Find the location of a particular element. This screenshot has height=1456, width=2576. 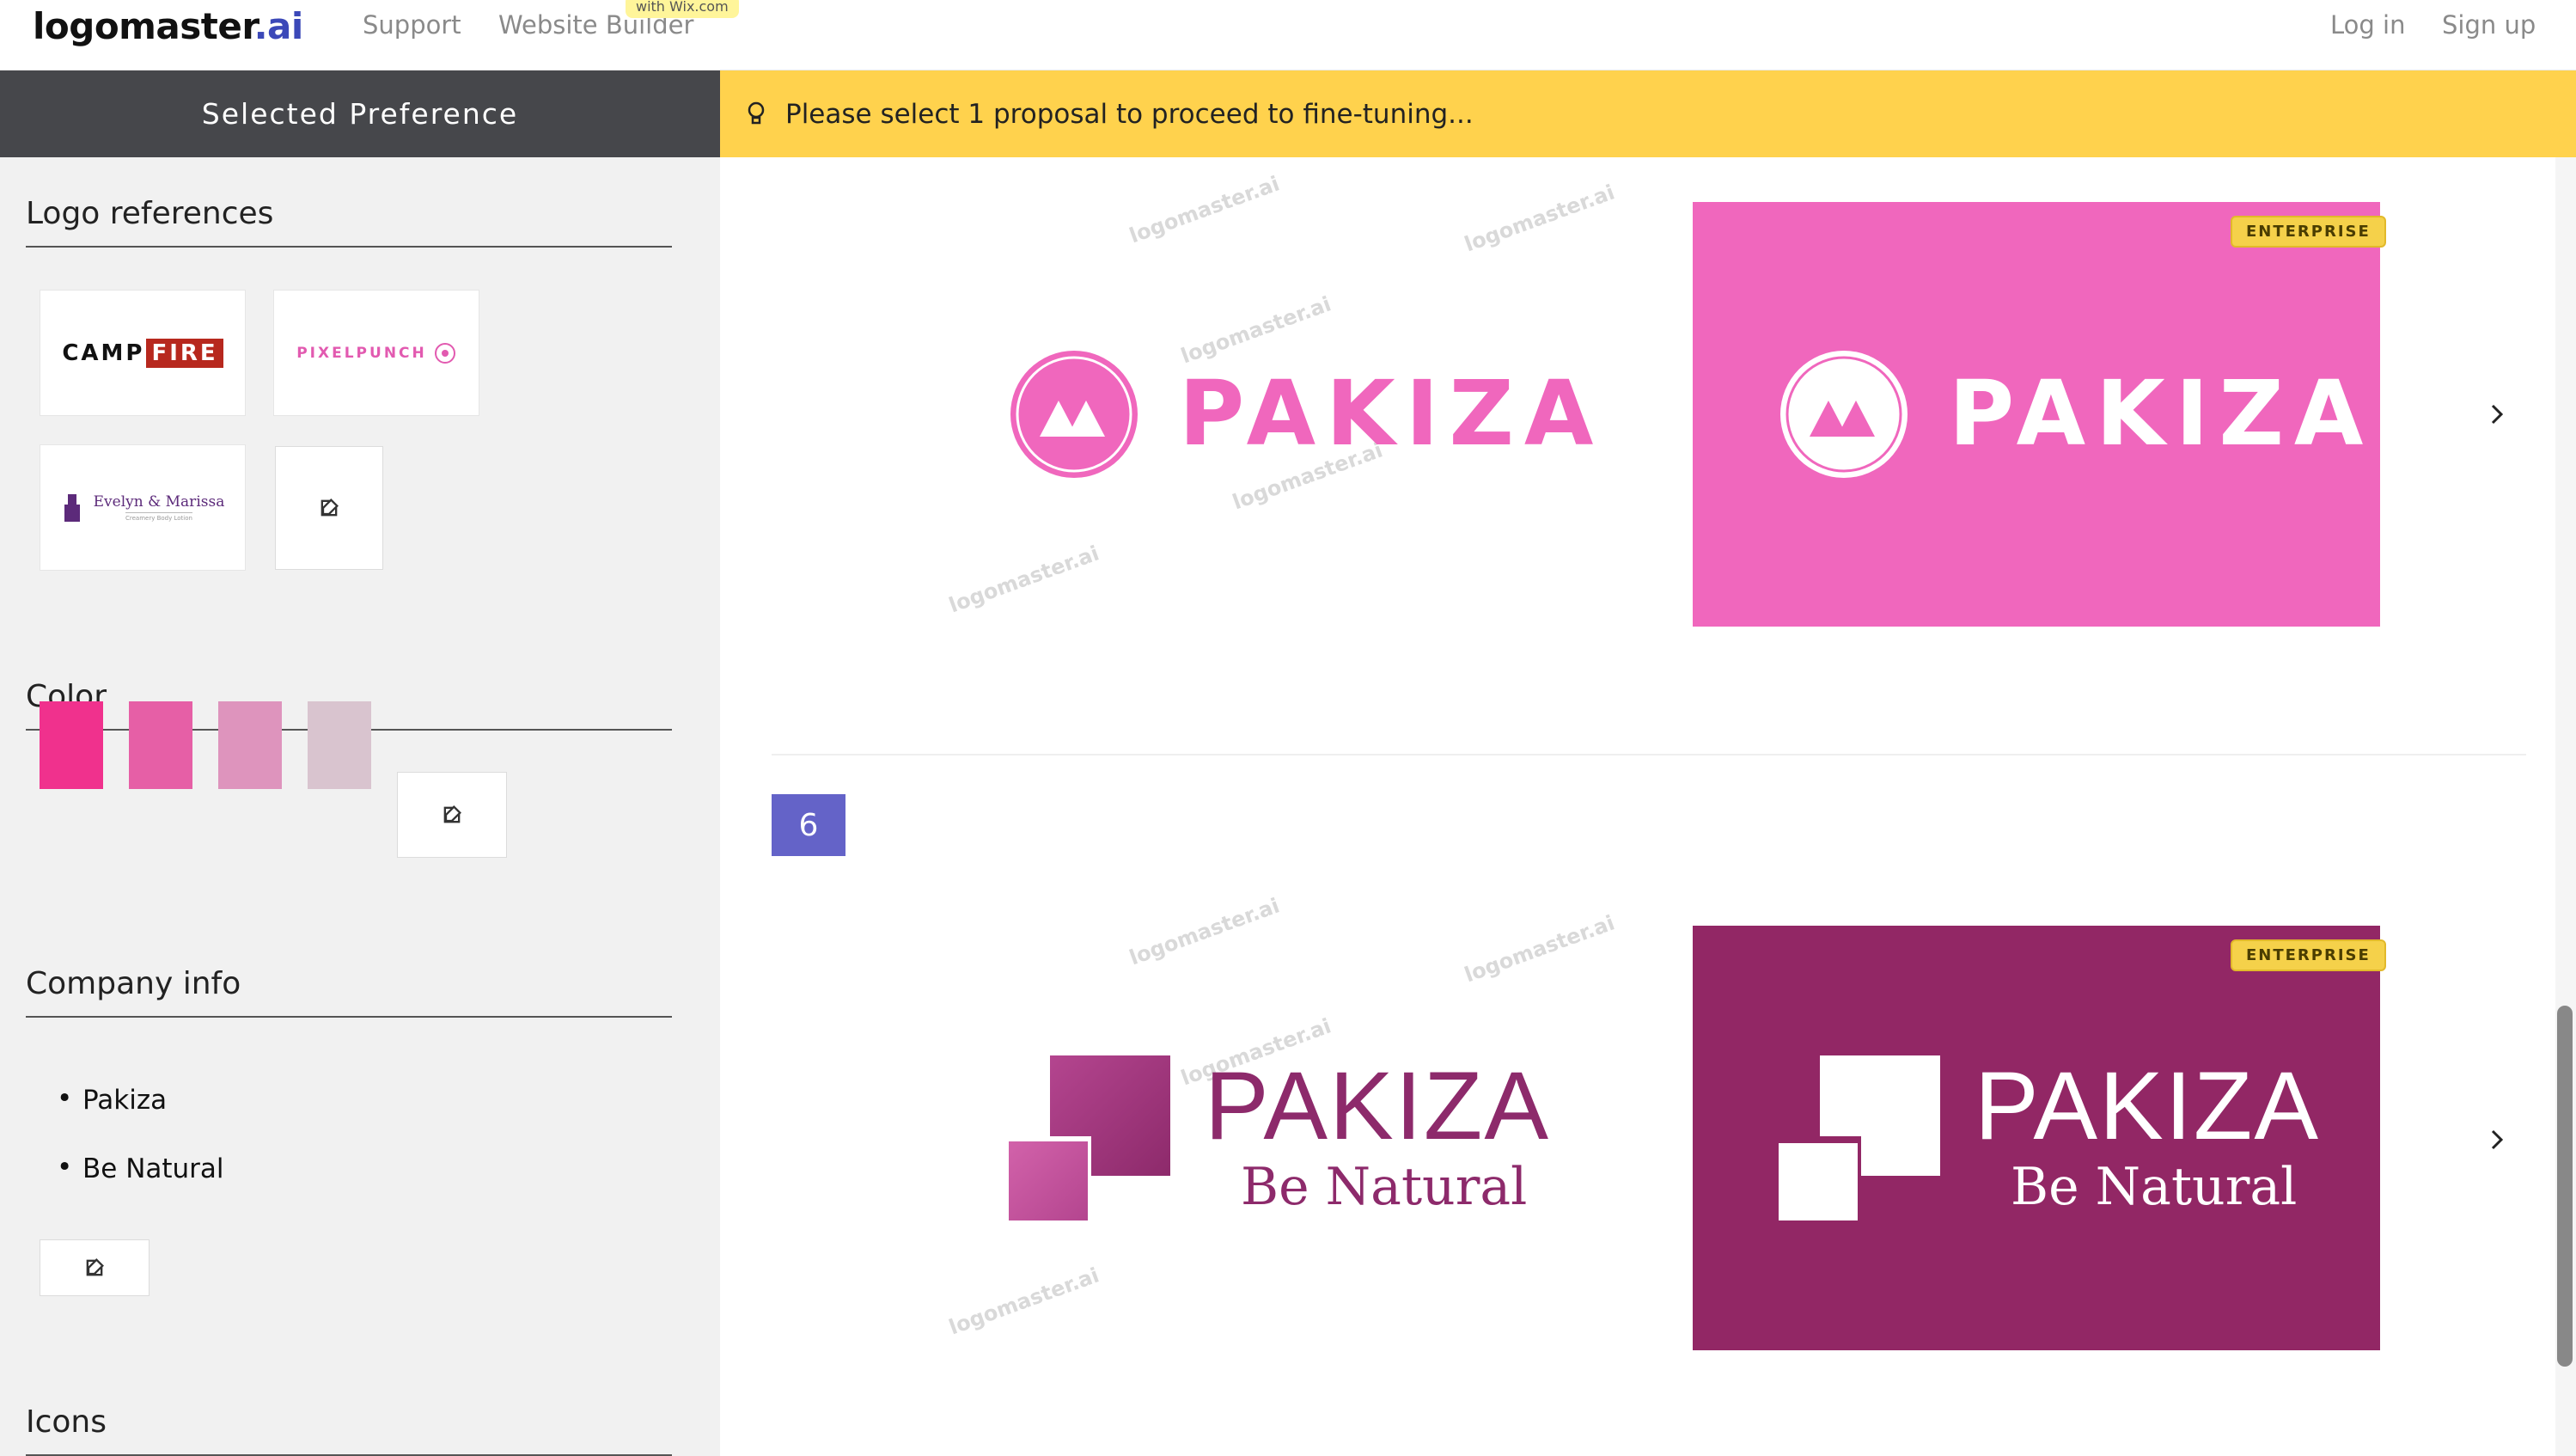

proposal-2-card-tagline-text: Be Natural is located at coordinates (2154, 1187).